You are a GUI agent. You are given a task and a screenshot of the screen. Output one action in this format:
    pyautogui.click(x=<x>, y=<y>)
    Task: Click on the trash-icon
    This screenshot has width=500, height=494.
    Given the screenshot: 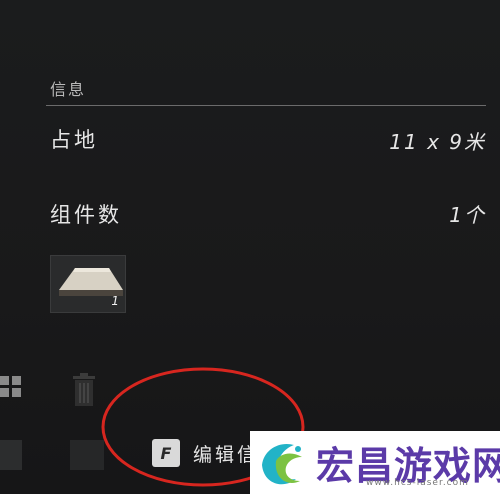 What is the action you would take?
    pyautogui.click(x=84, y=392)
    